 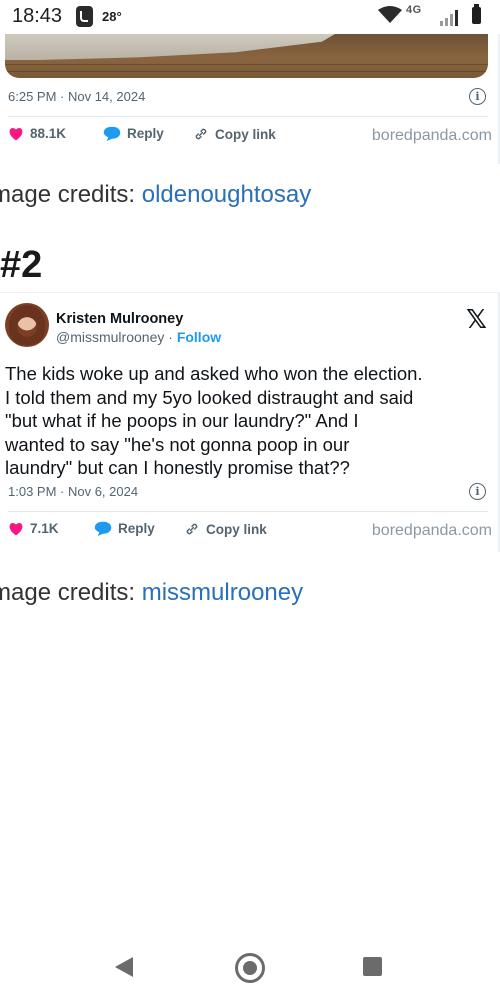 I want to click on phone-call-icon, so click(x=84, y=16).